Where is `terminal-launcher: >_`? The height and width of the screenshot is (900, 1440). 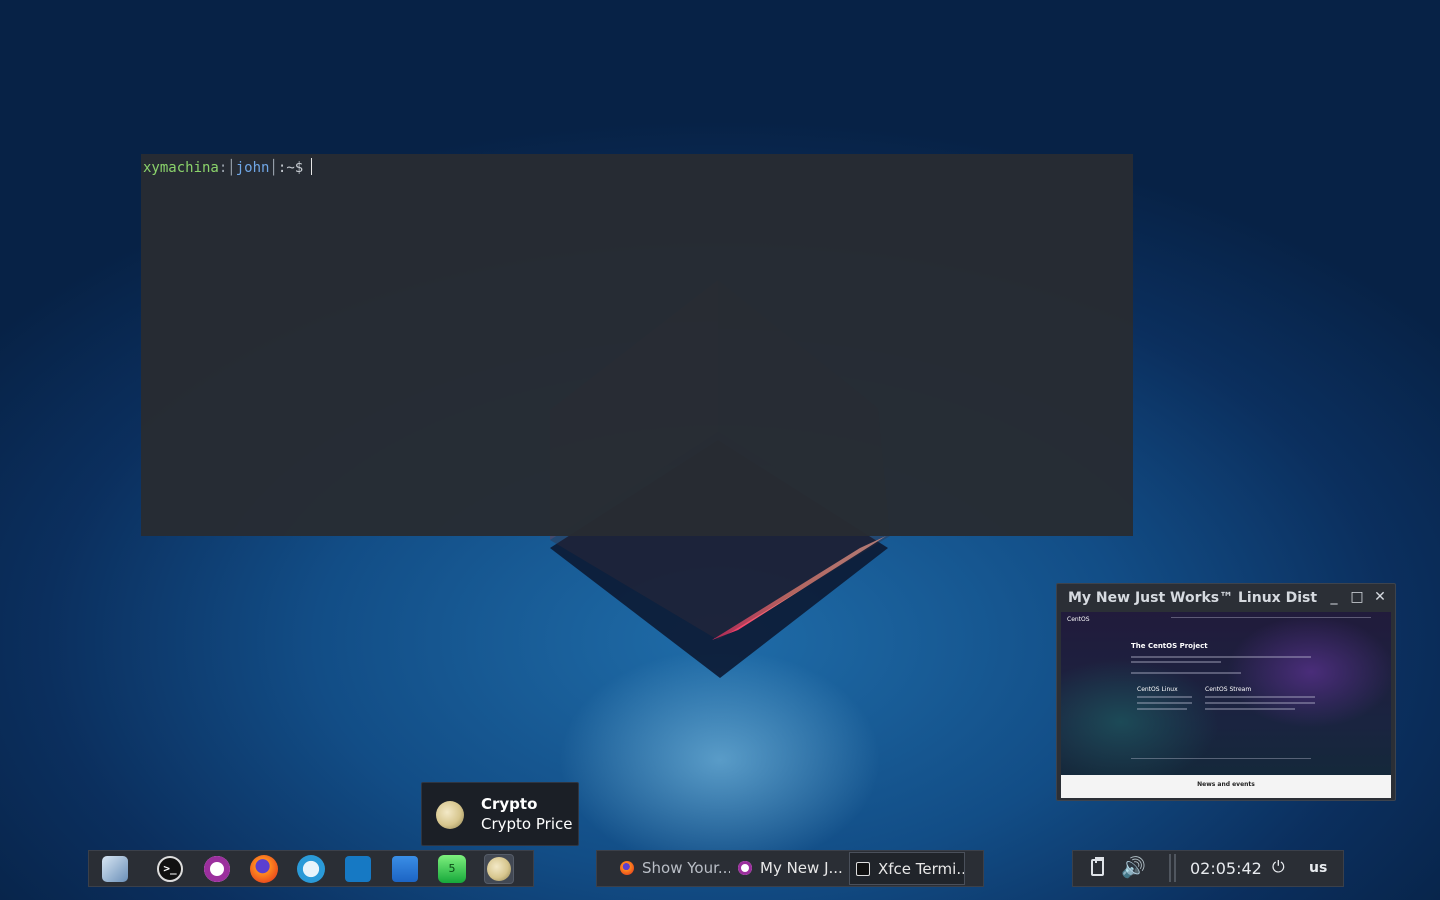 terminal-launcher: >_ is located at coordinates (170, 869).